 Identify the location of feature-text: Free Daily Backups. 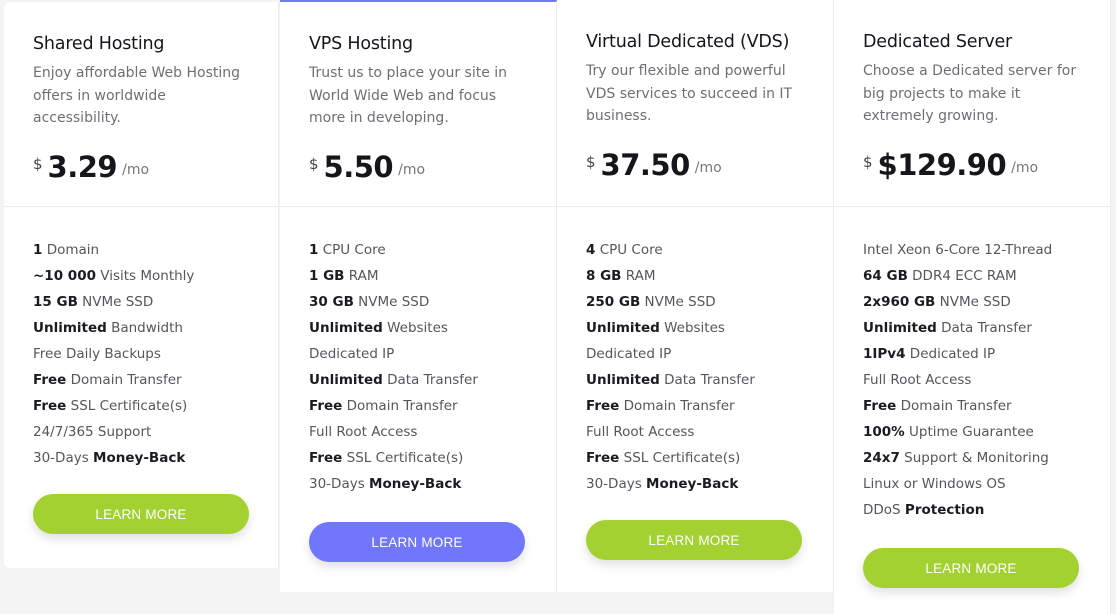
(97, 354).